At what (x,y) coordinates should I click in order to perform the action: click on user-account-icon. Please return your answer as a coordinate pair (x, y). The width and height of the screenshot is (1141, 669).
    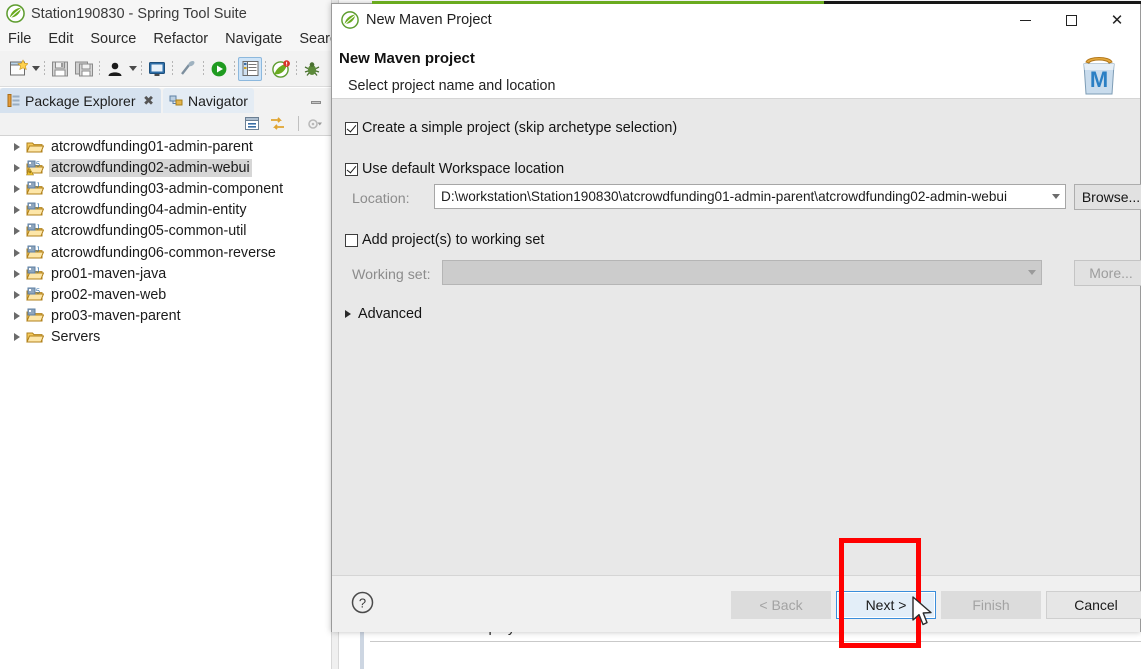
    Looking at the image, I should click on (115, 69).